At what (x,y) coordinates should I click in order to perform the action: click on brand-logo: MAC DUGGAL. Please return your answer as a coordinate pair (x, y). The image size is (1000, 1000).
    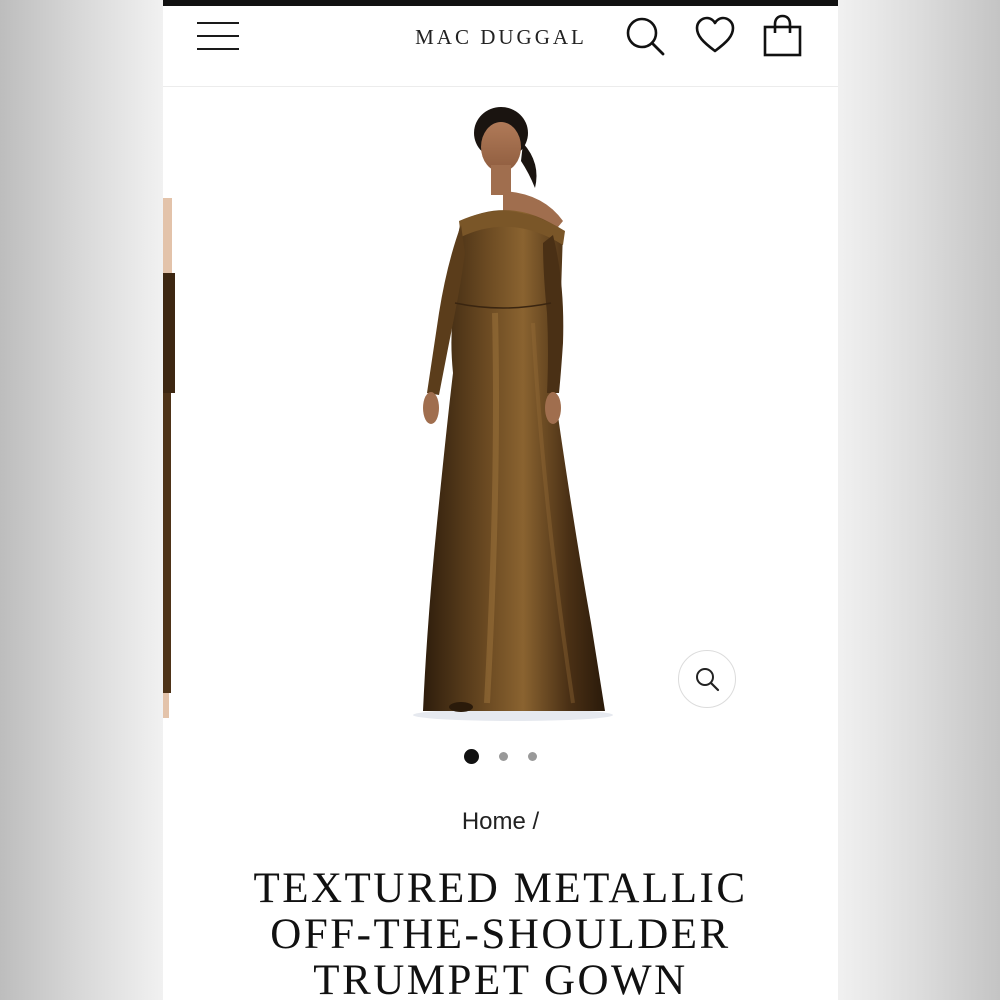
    Looking at the image, I should click on (501, 37).